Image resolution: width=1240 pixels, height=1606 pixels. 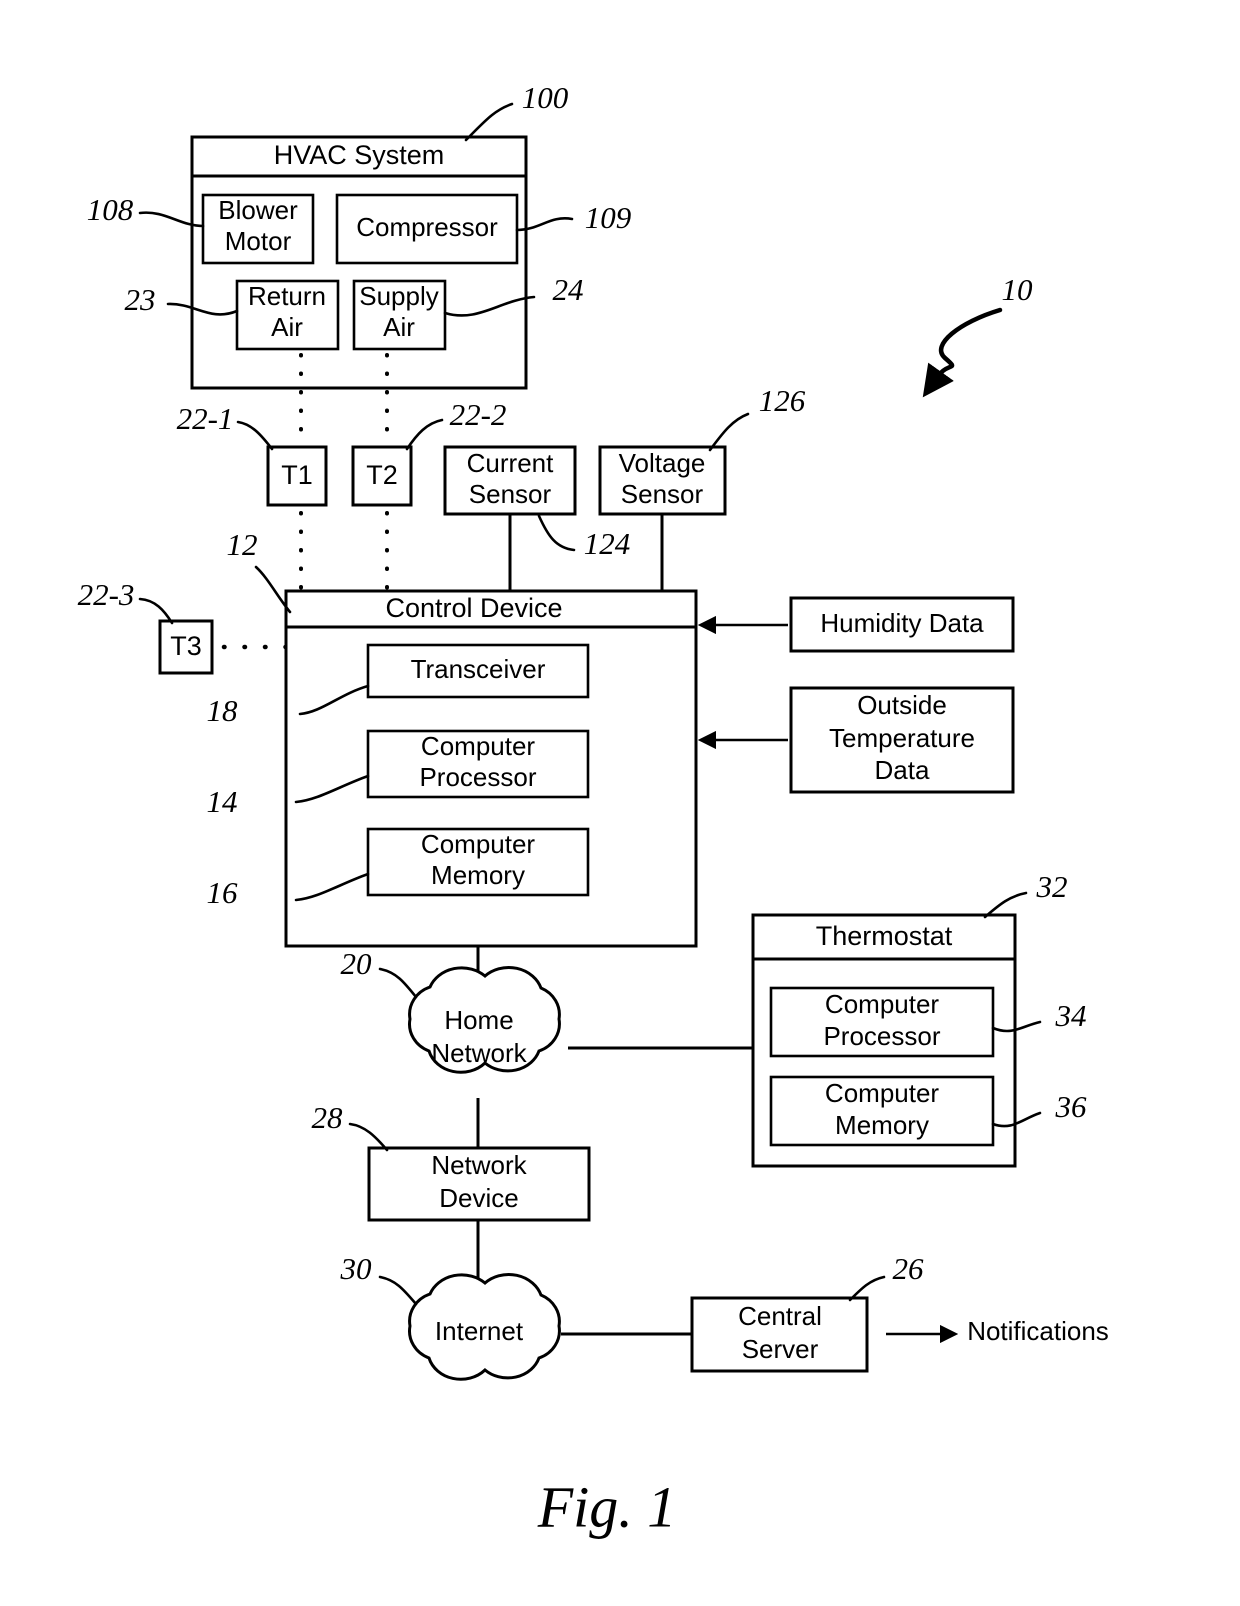 I want to click on ref-36: 36, so click(x=1071, y=1106).